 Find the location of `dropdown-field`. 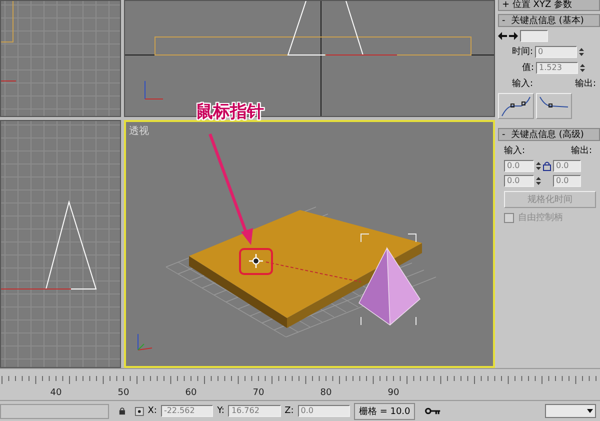

dropdown-field is located at coordinates (570, 411).